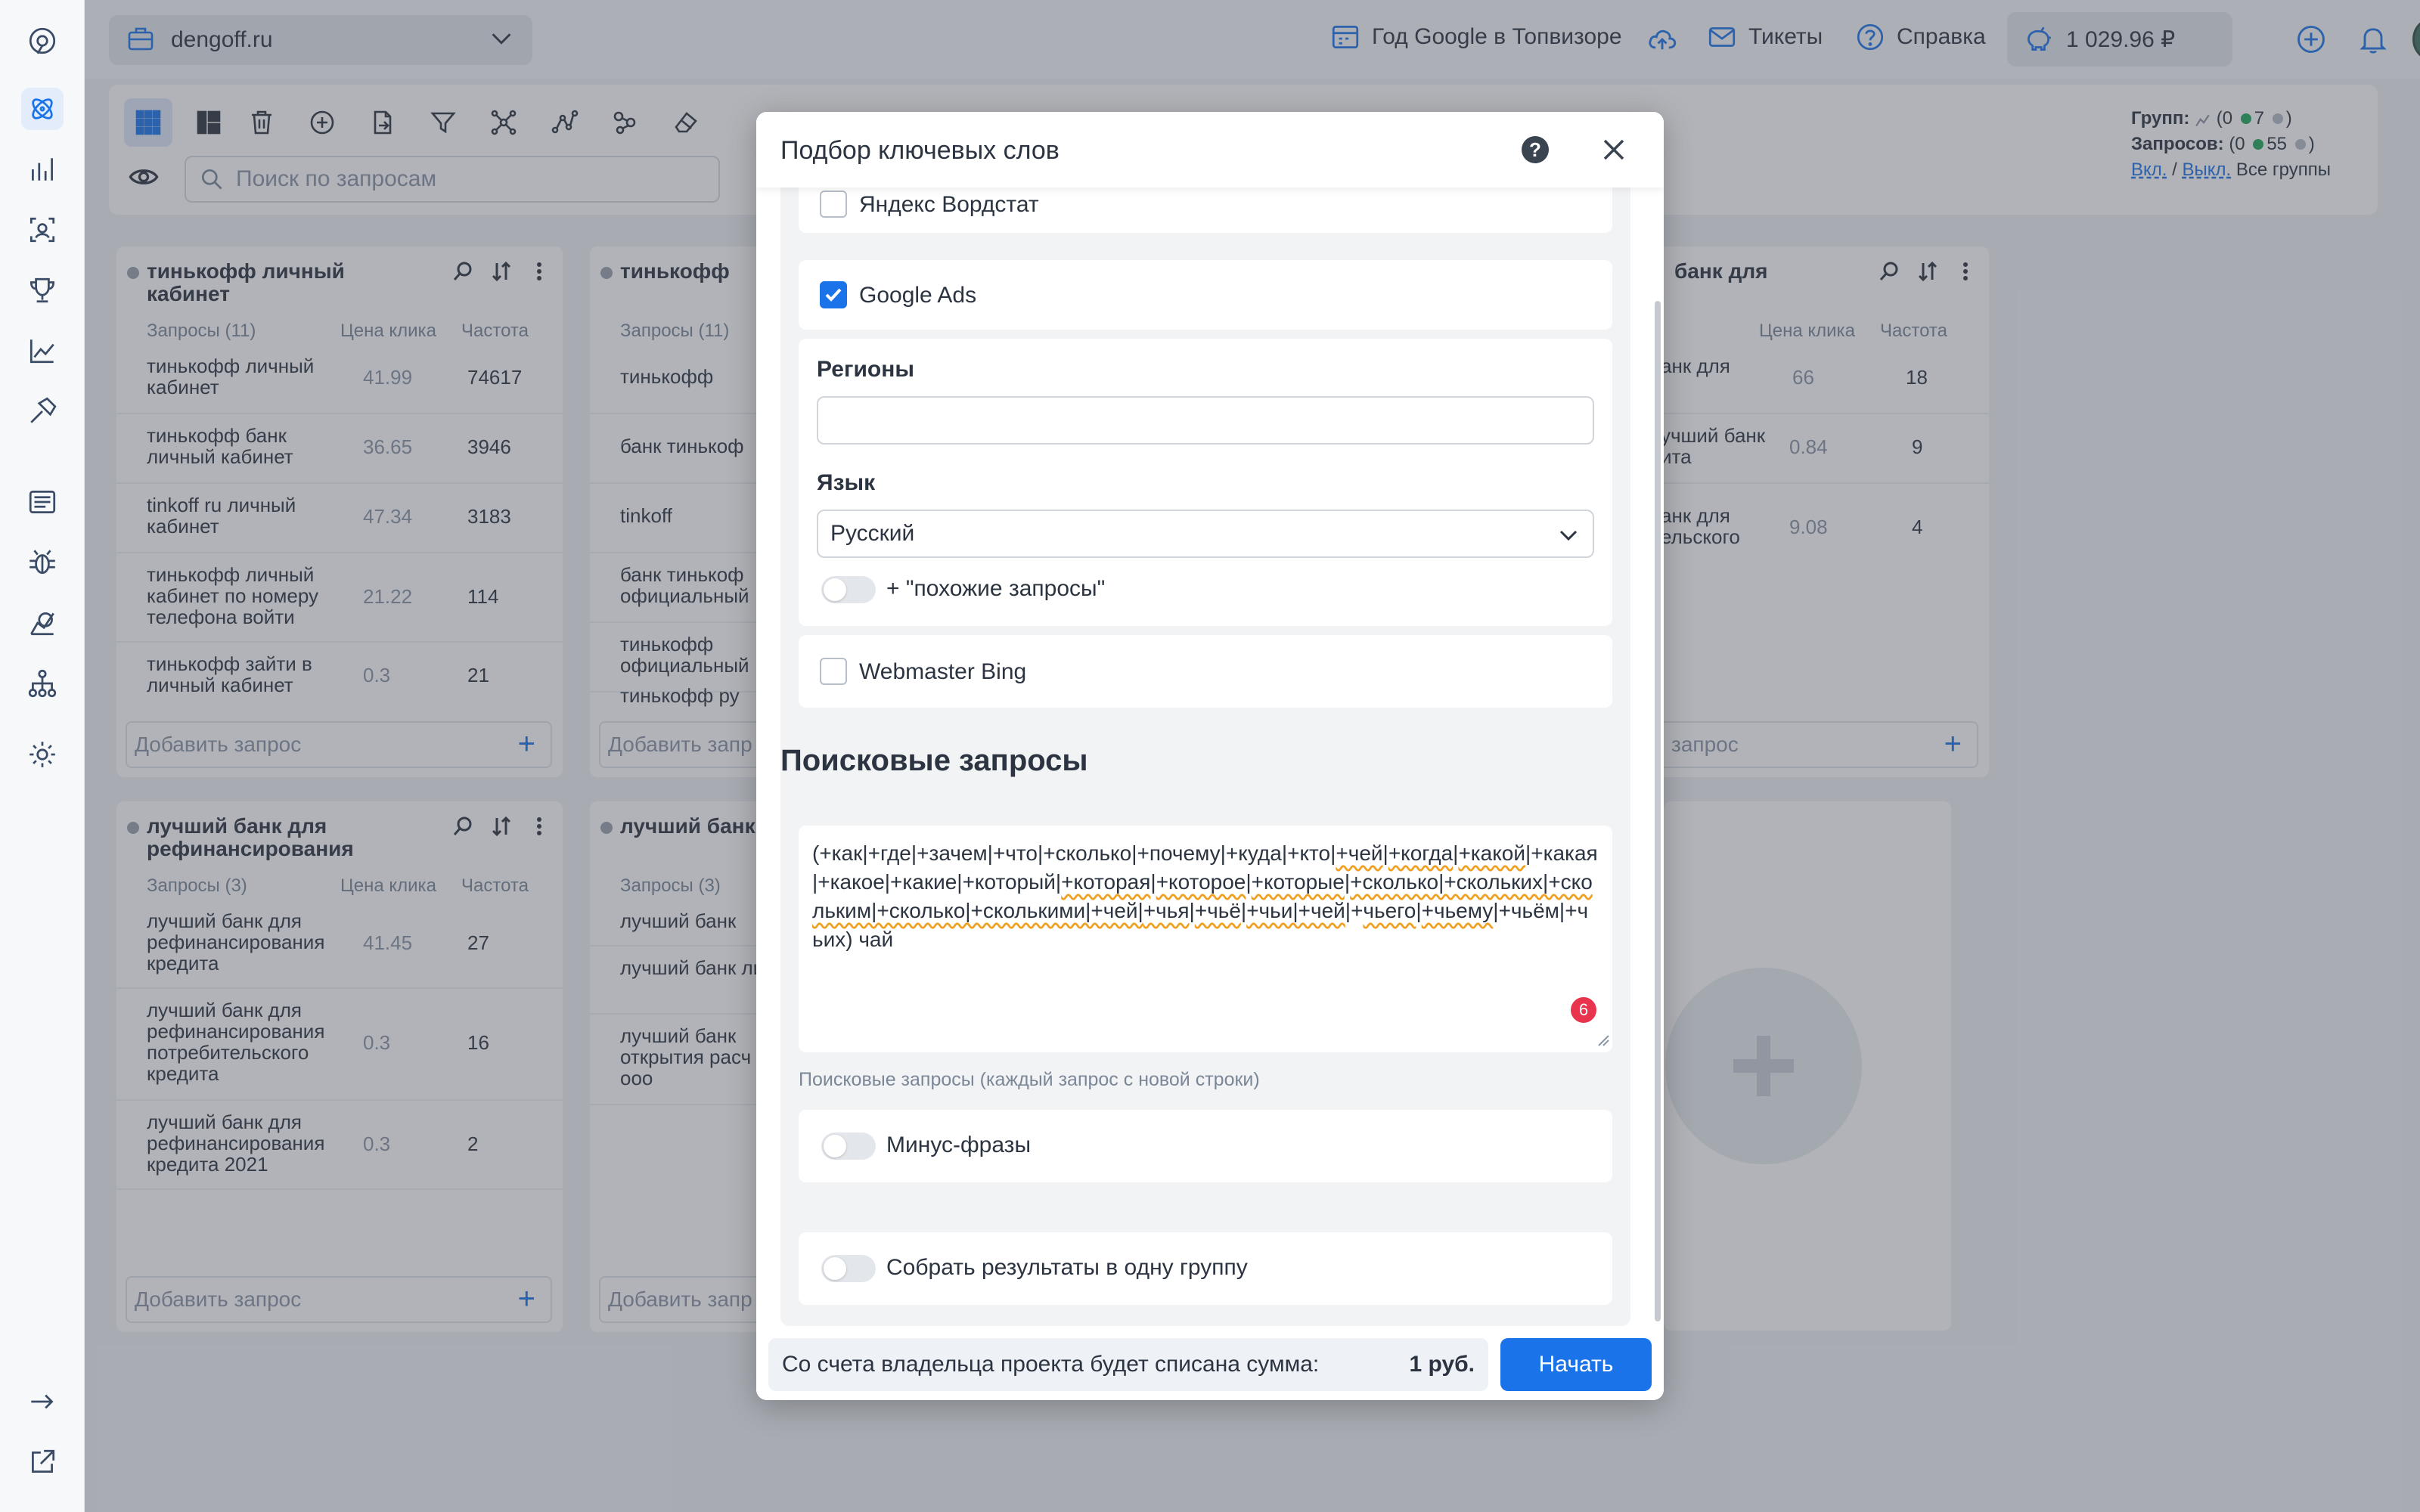 This screenshot has width=2420, height=1512. What do you see at coordinates (1205, 534) in the screenshot?
I see `language-select: Русский` at bounding box center [1205, 534].